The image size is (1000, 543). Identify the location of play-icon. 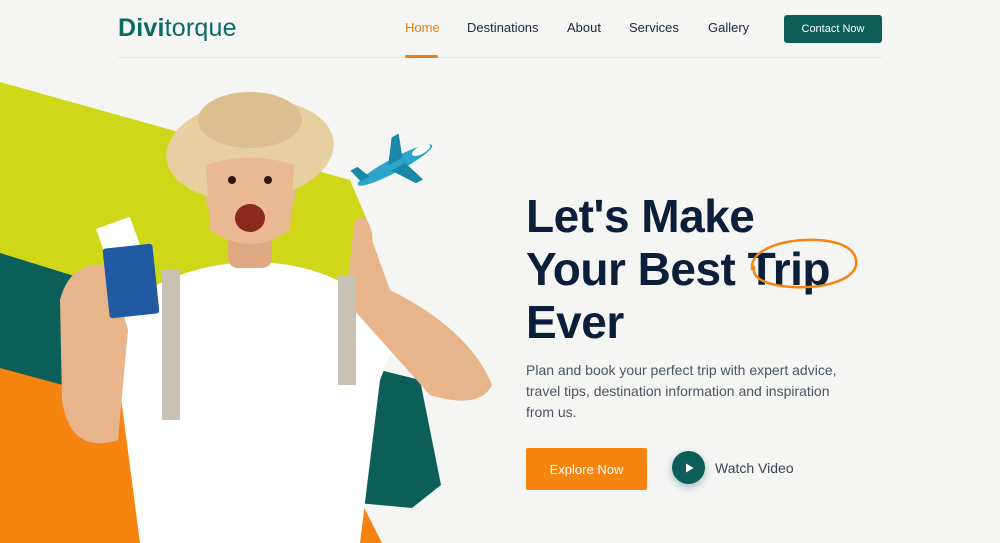
(689, 467).